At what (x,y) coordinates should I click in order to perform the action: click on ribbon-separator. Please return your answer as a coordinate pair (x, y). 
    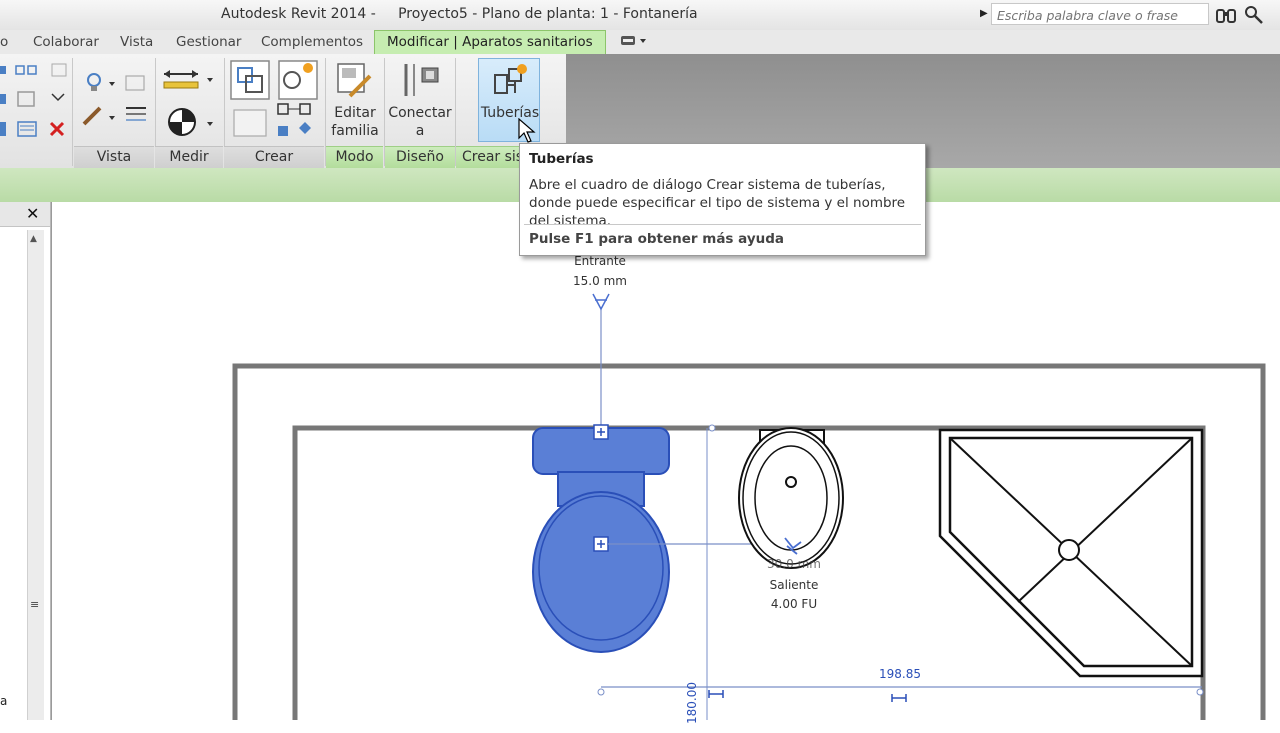
    Looking at the image, I should click on (72, 112).